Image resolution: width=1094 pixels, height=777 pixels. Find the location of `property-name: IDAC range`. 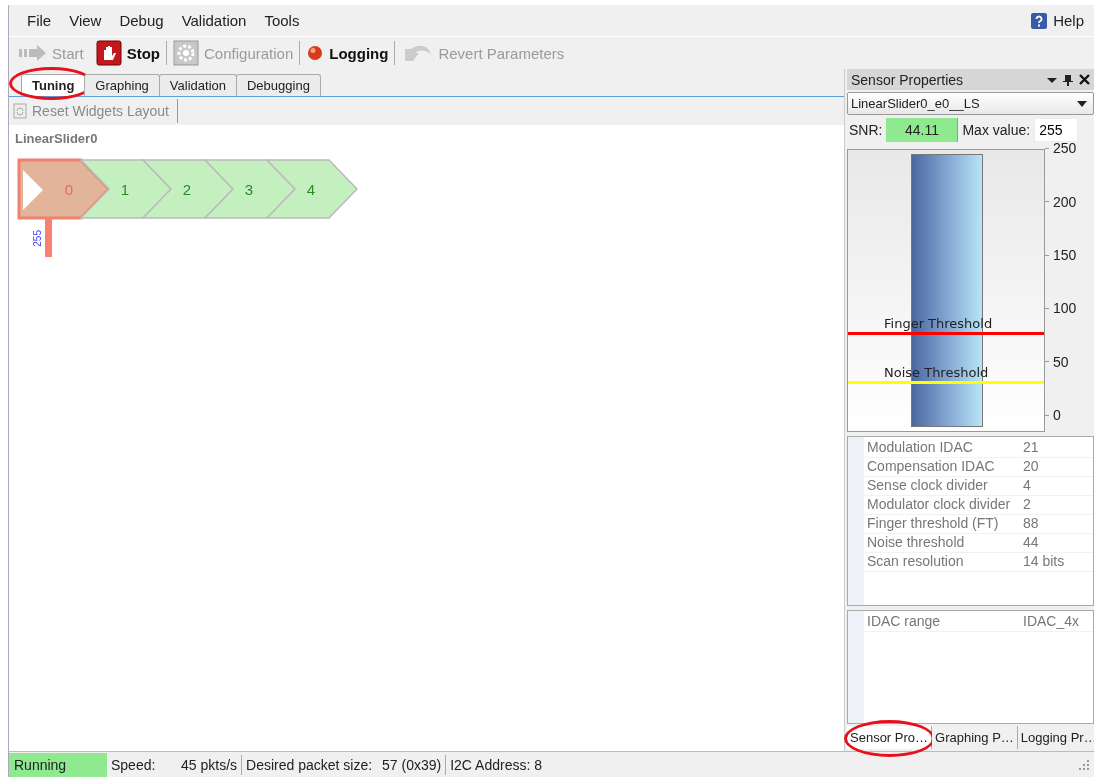

property-name: IDAC range is located at coordinates (904, 622).